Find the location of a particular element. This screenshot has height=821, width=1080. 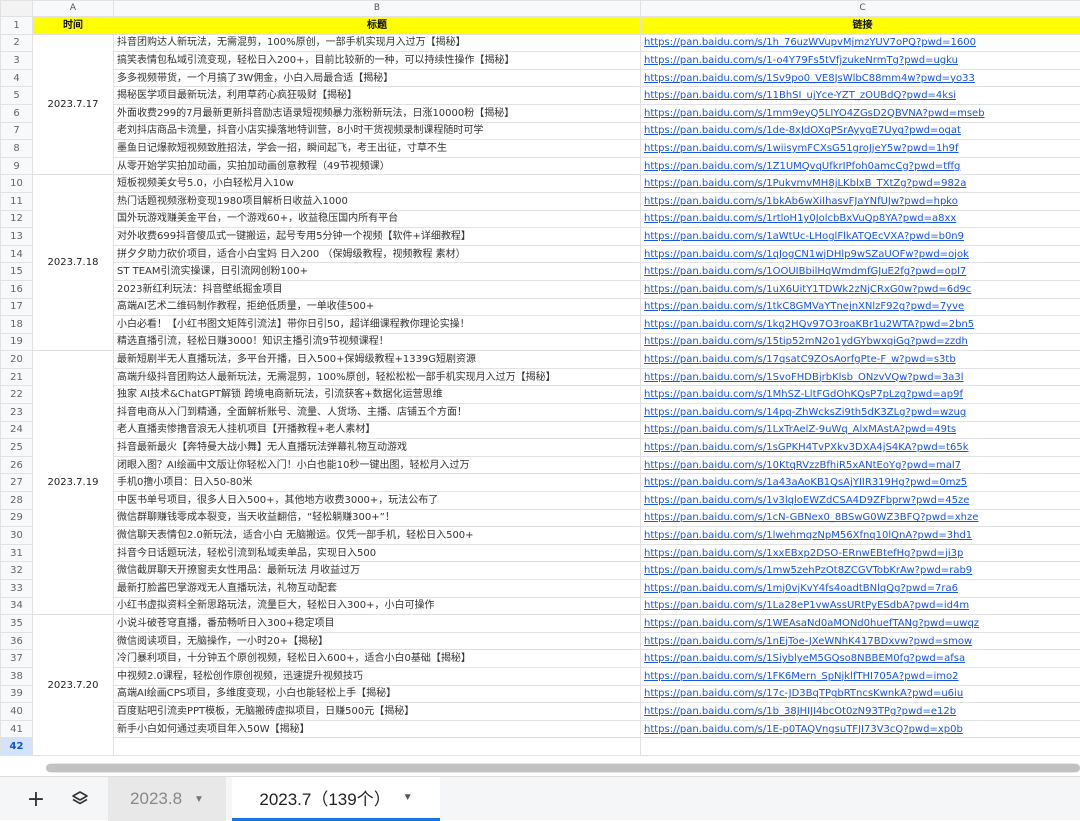

row-number: 38 is located at coordinates (17, 676).